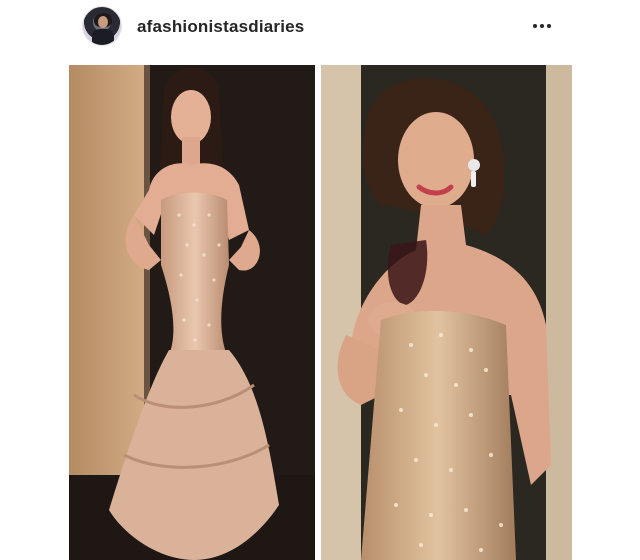  Describe the element at coordinates (438, 435) in the screenshot. I see `bodice-shape` at that location.